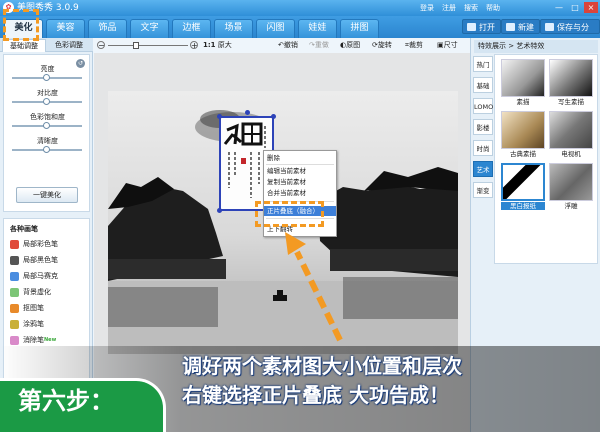 Image resolution: width=600 pixels, height=432 pixels. What do you see at coordinates (483, 190) in the screenshot?
I see `effect-category-tab: 渐变` at bounding box center [483, 190].